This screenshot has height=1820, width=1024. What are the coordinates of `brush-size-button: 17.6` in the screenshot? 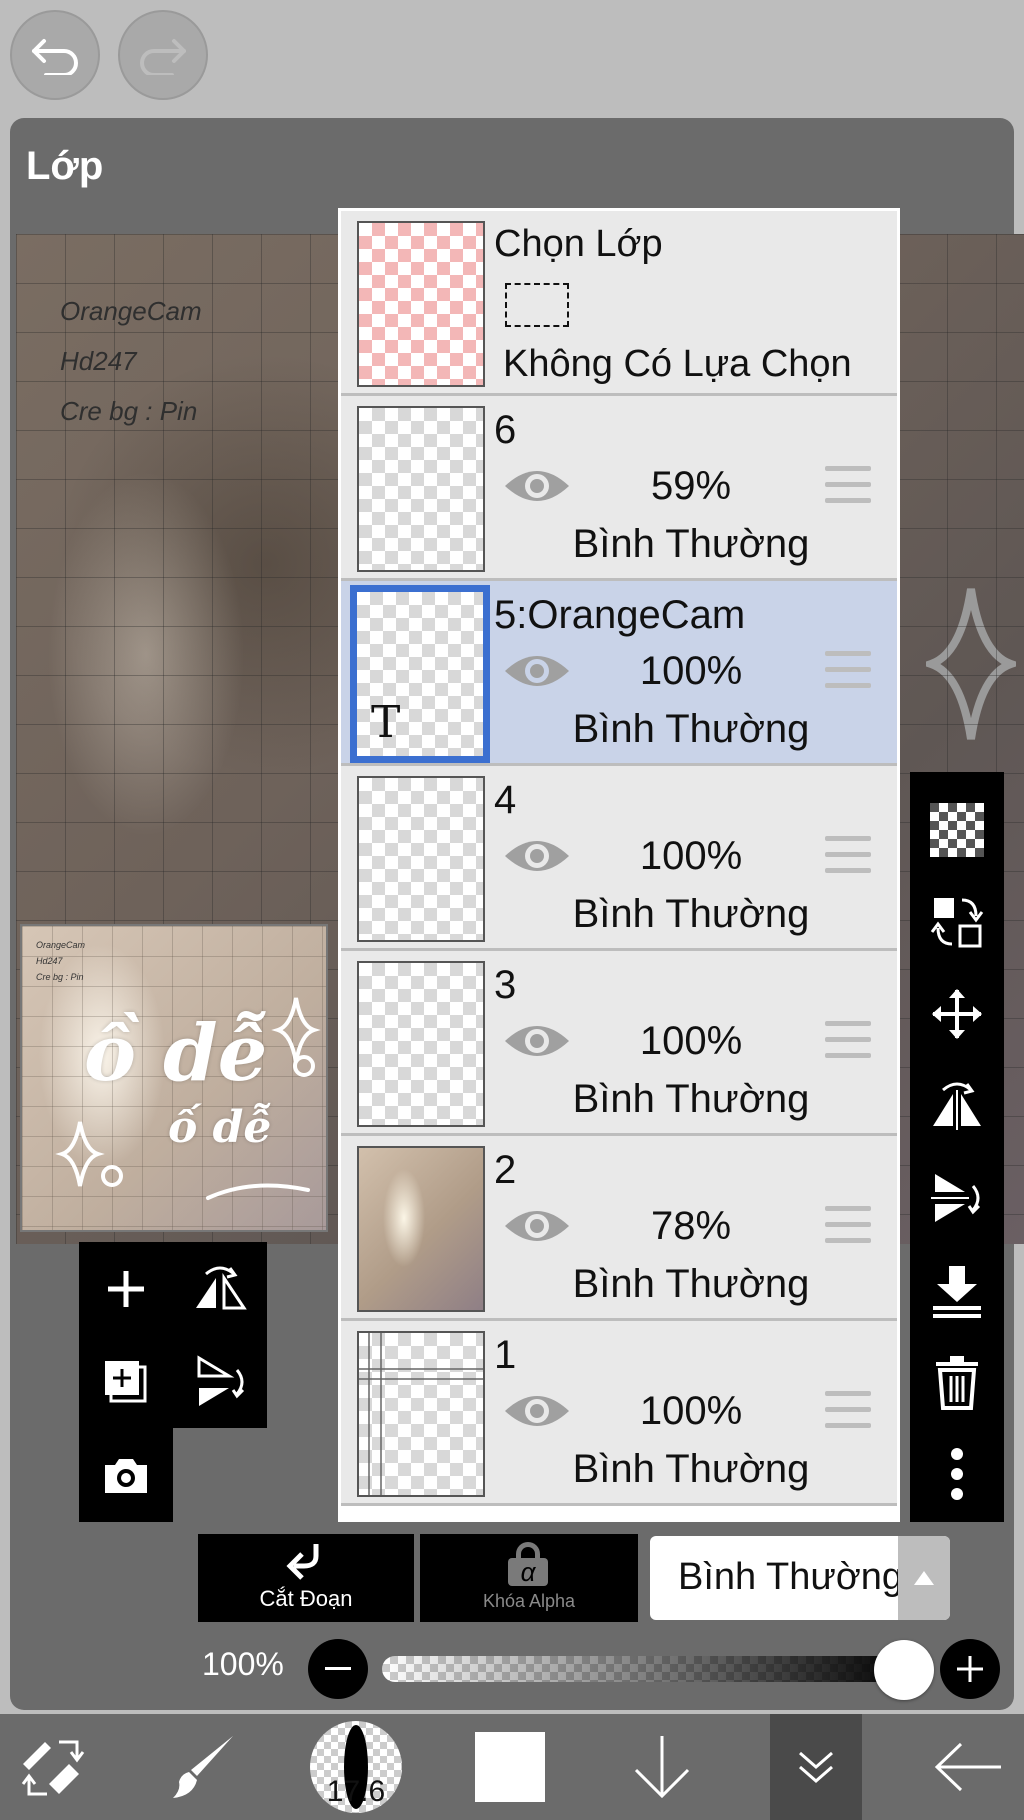 It's located at (356, 1767).